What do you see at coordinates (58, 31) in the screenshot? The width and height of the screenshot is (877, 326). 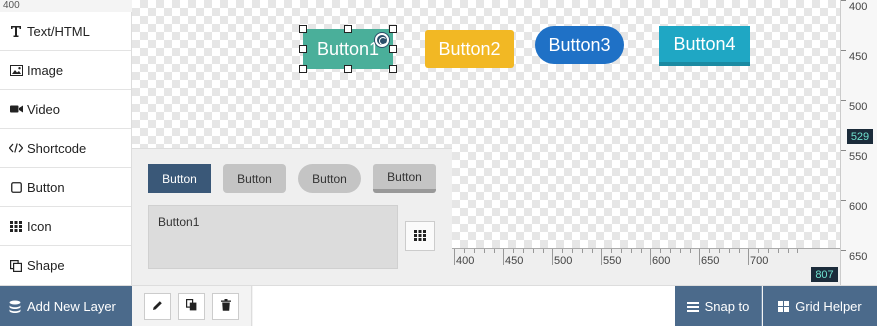 I see `sidebar-item-label: Text/HTML` at bounding box center [58, 31].